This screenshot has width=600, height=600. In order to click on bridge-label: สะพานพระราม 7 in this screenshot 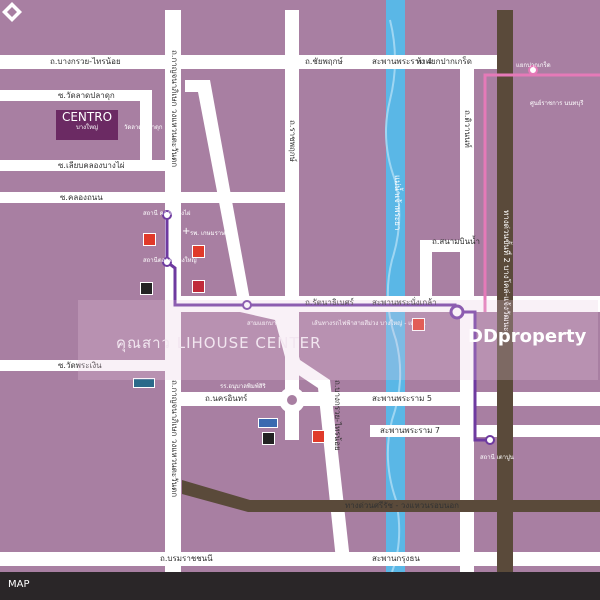, I will do `click(410, 430)`.